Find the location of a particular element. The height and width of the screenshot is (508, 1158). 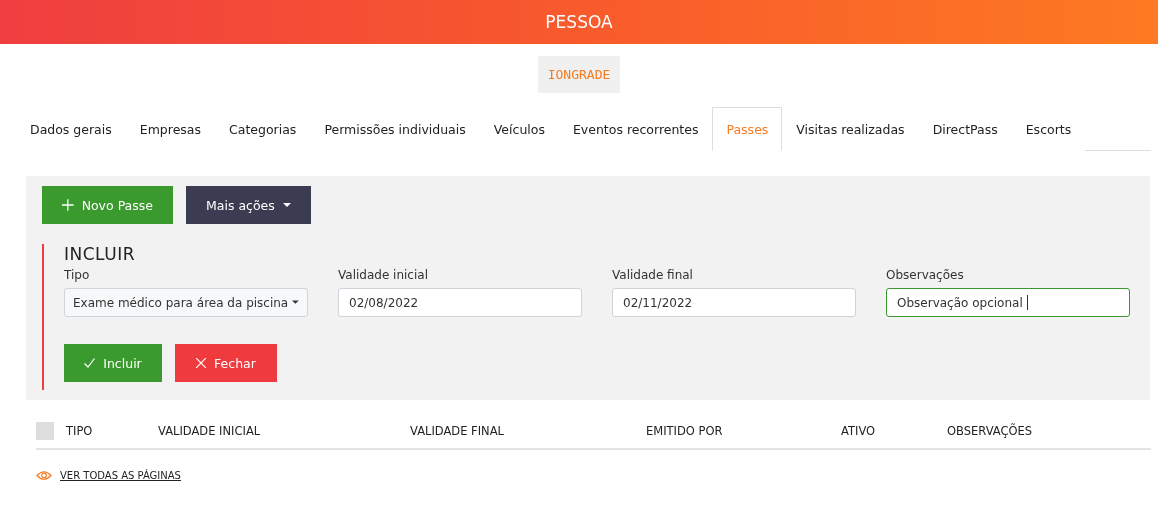

close-icon is located at coordinates (201, 363).